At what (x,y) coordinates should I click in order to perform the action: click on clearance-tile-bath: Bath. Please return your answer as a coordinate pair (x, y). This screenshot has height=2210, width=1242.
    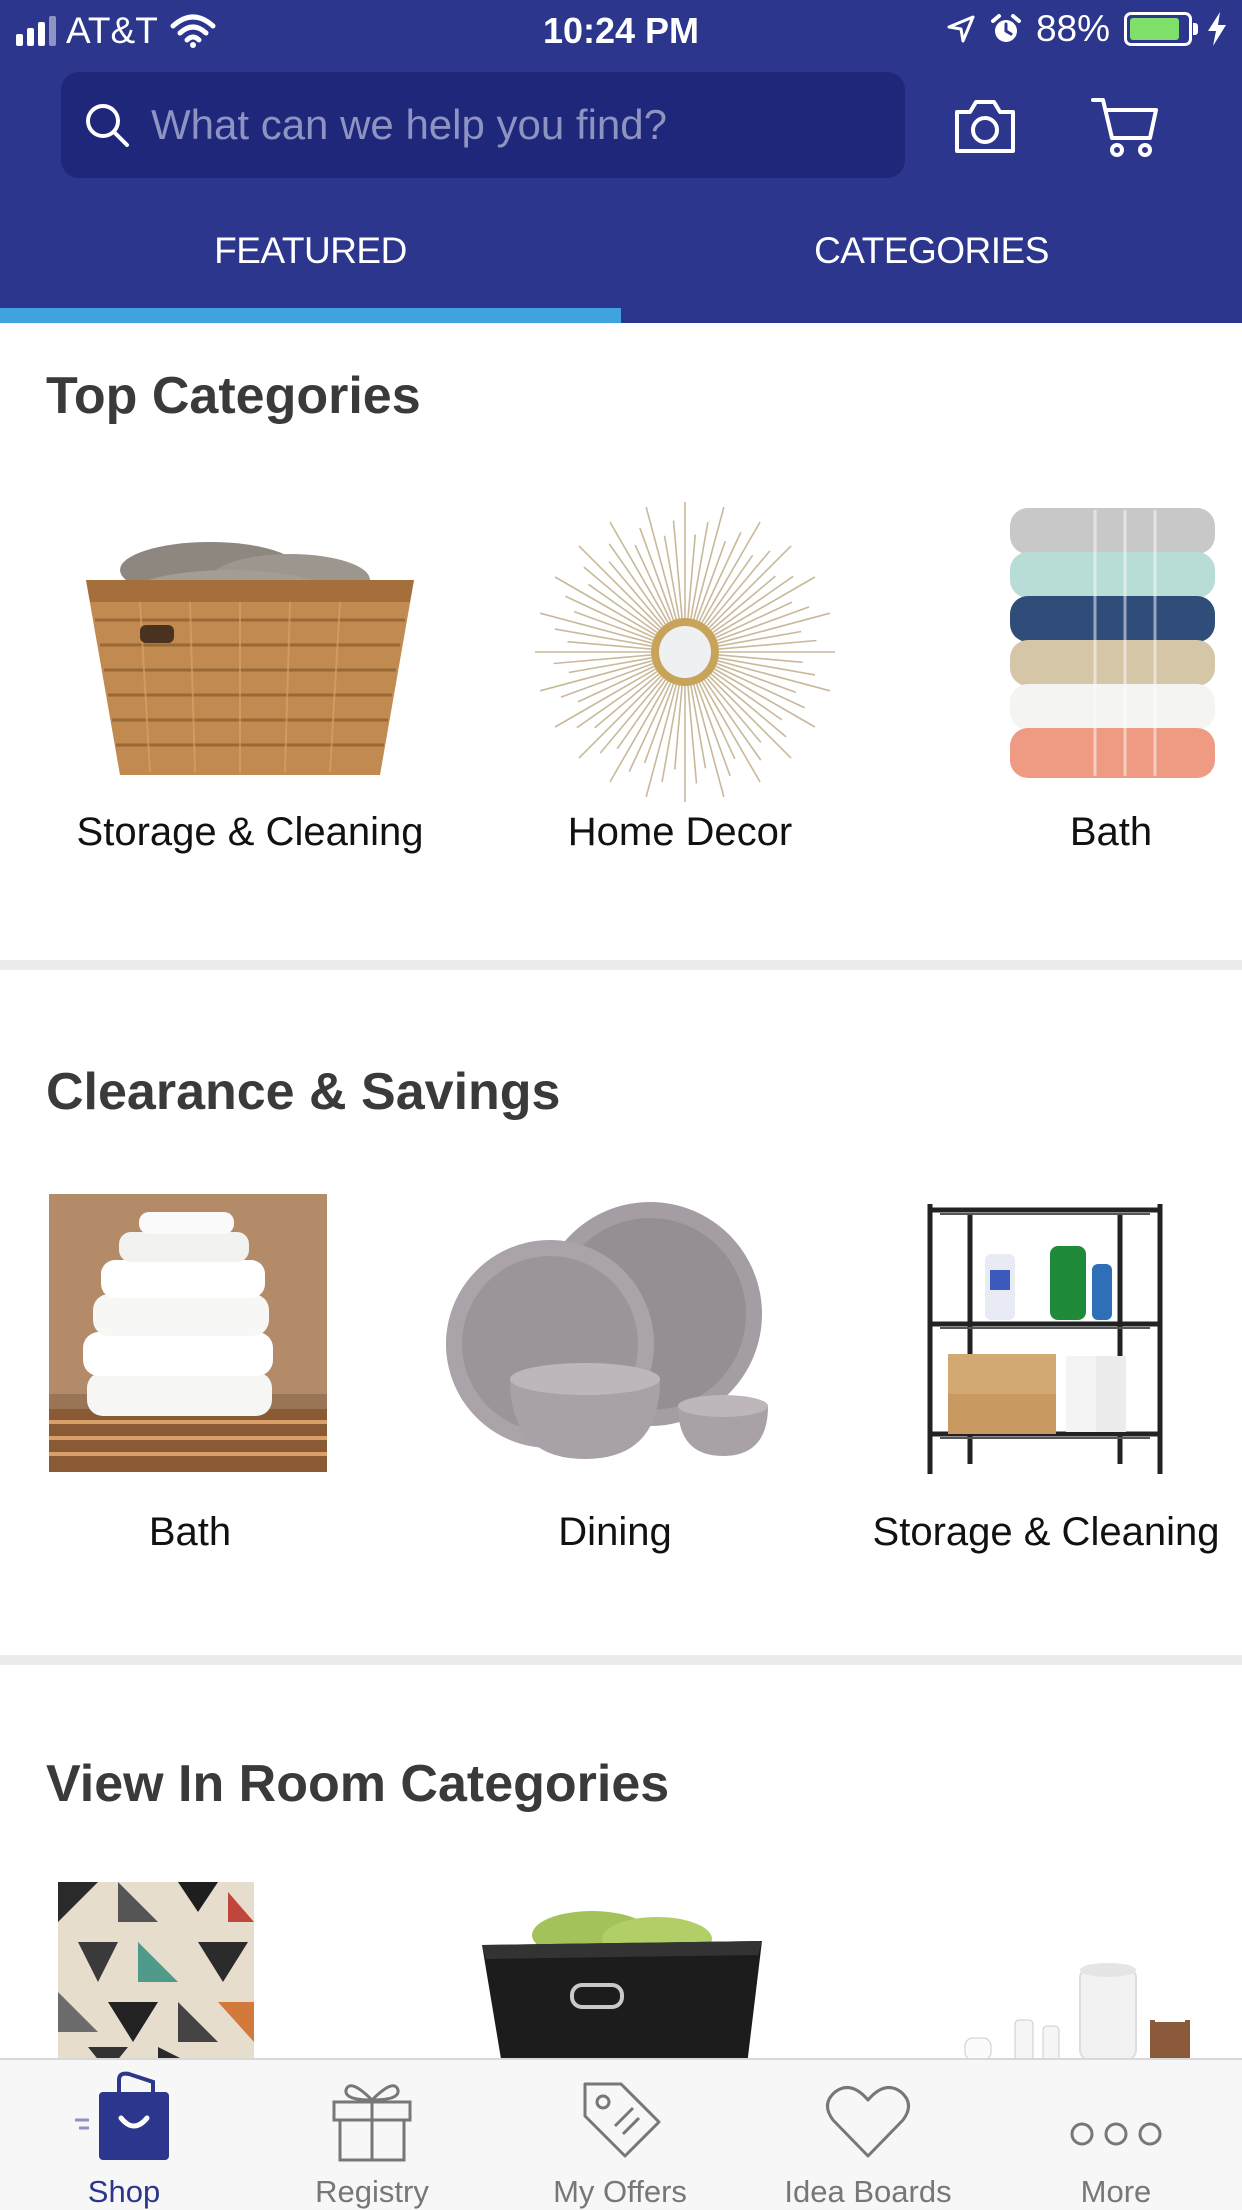
    Looking at the image, I should click on (190, 1375).